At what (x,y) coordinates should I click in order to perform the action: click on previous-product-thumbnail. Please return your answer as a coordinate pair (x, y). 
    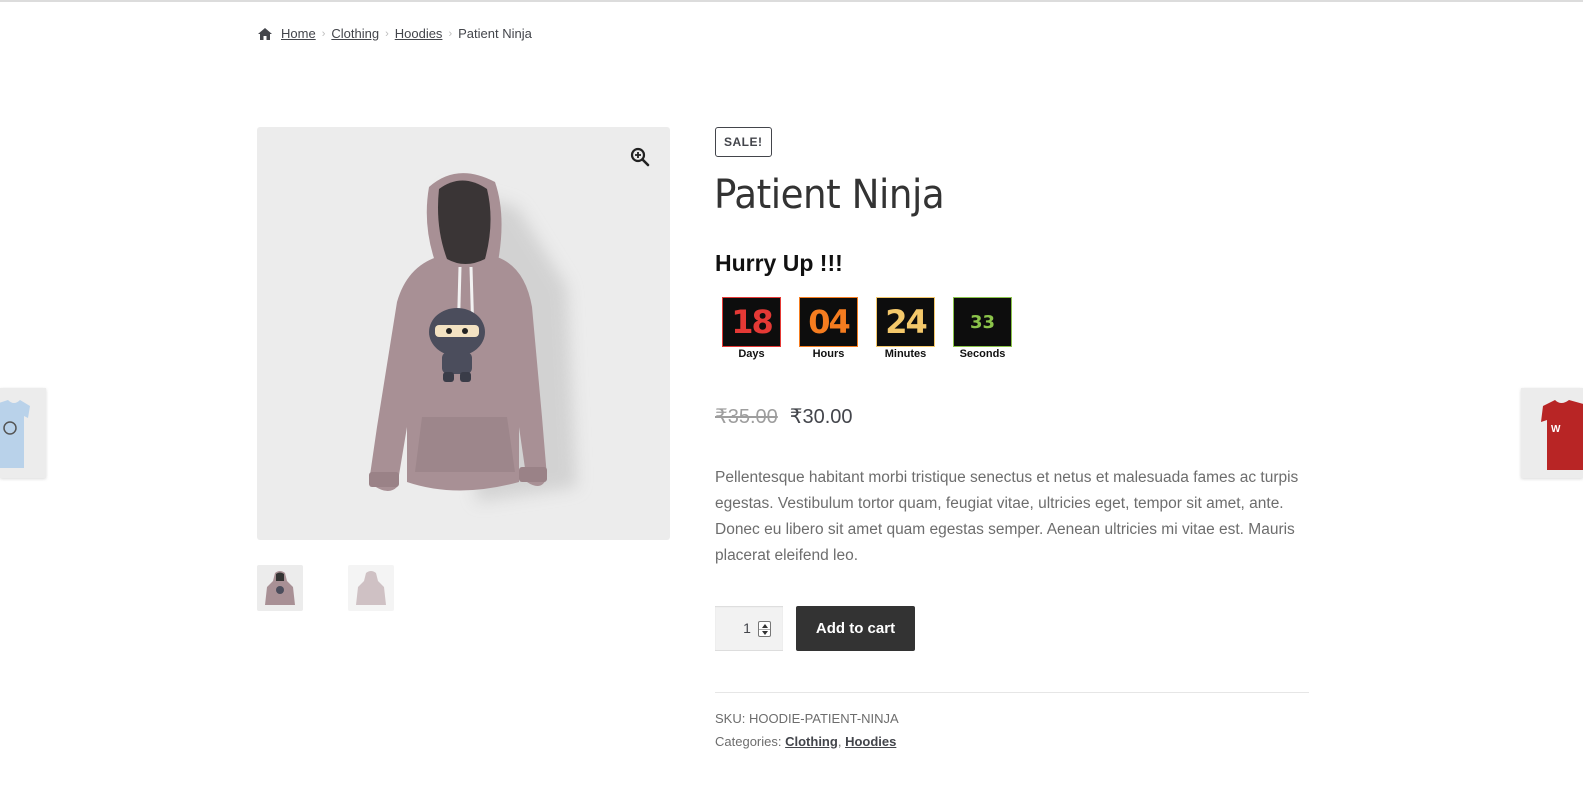
    Looking at the image, I should click on (23, 433).